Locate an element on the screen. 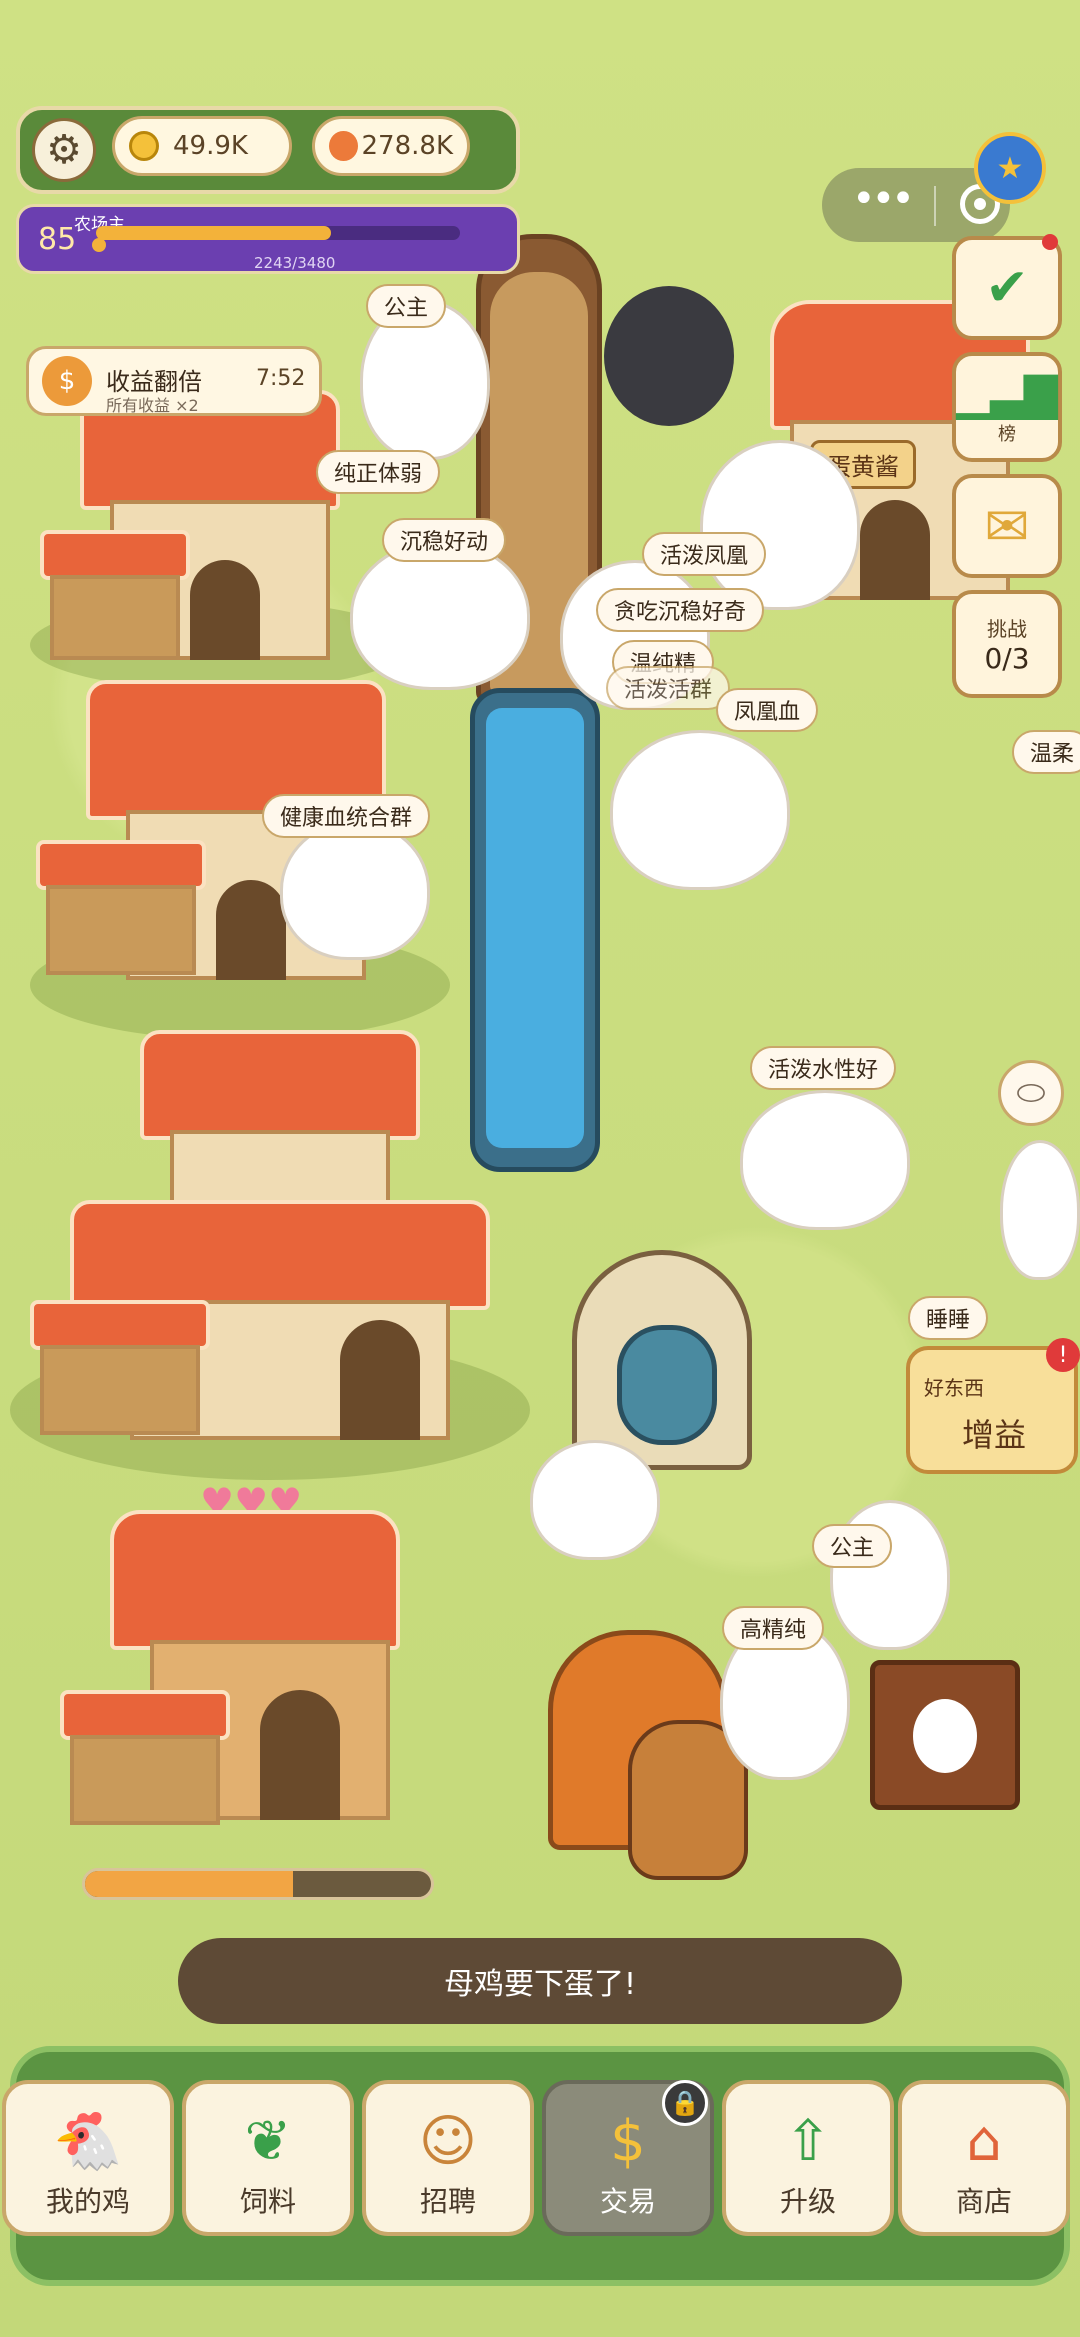 This screenshot has height=2337, width=1080. water-surface is located at coordinates (535, 928).